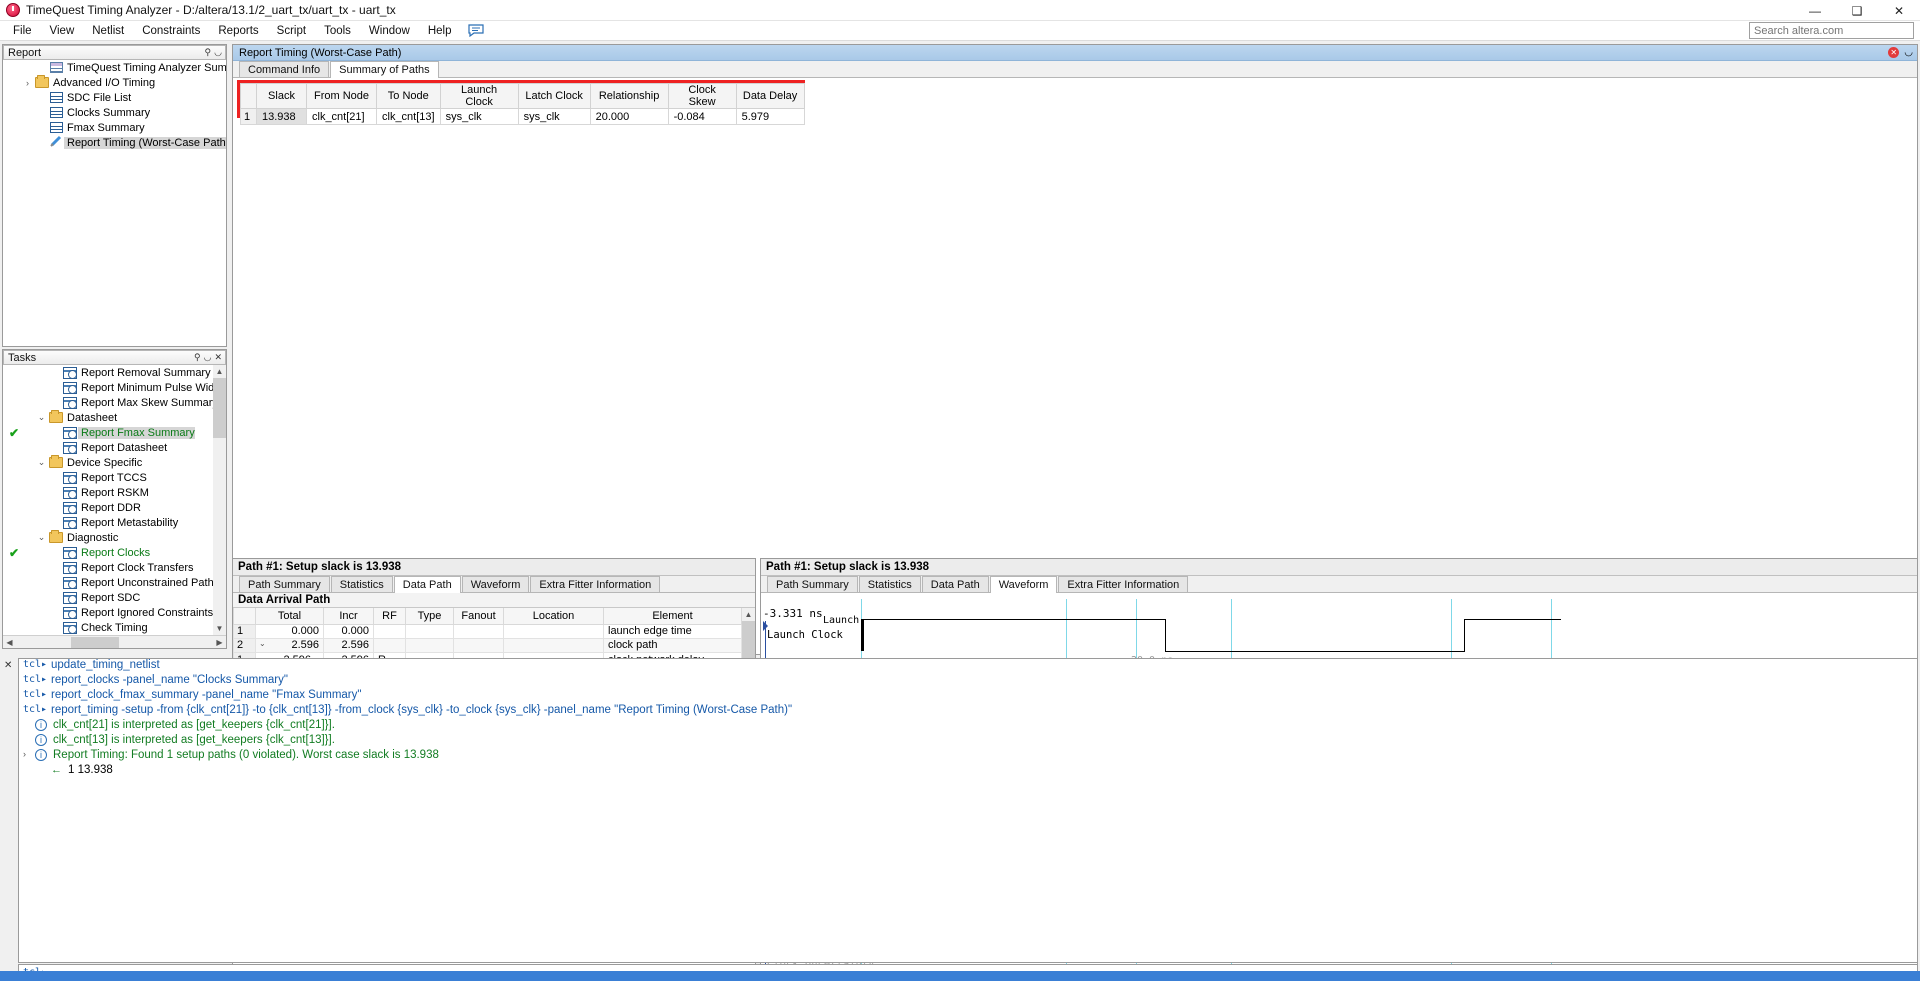  Describe the element at coordinates (108, 567) in the screenshot. I see `tasks-tree-item: Report Clock Transfers` at that location.